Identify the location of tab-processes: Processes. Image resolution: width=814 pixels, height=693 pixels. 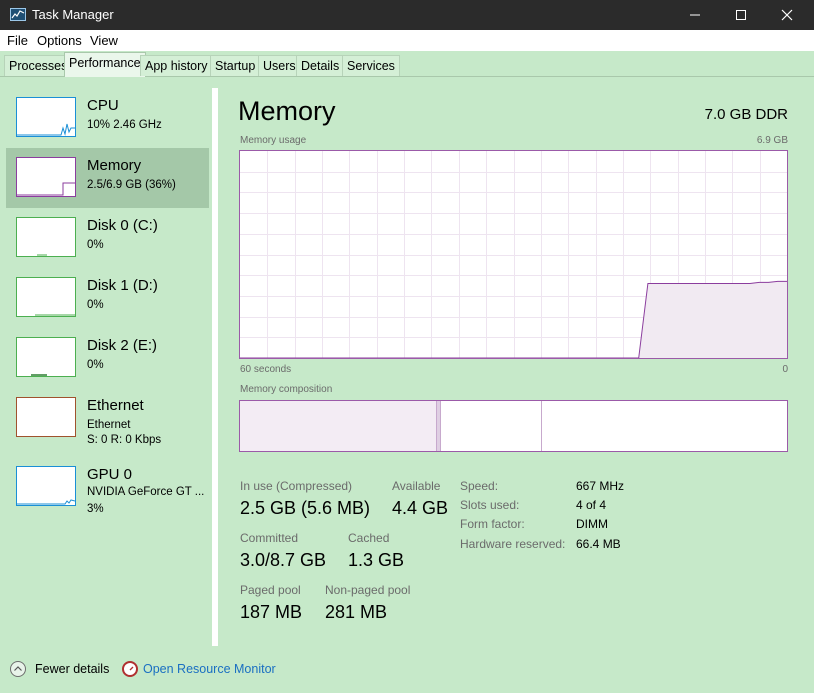
(38, 65).